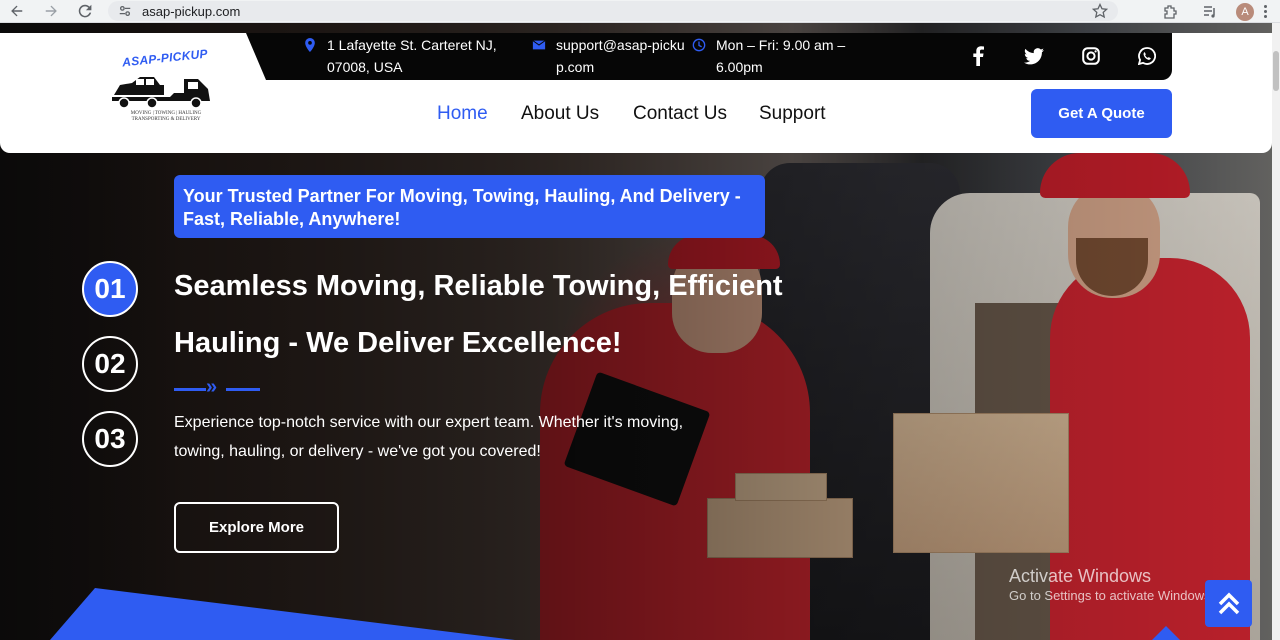  What do you see at coordinates (1266, 11) in the screenshot?
I see `menu-kebab-icon` at bounding box center [1266, 11].